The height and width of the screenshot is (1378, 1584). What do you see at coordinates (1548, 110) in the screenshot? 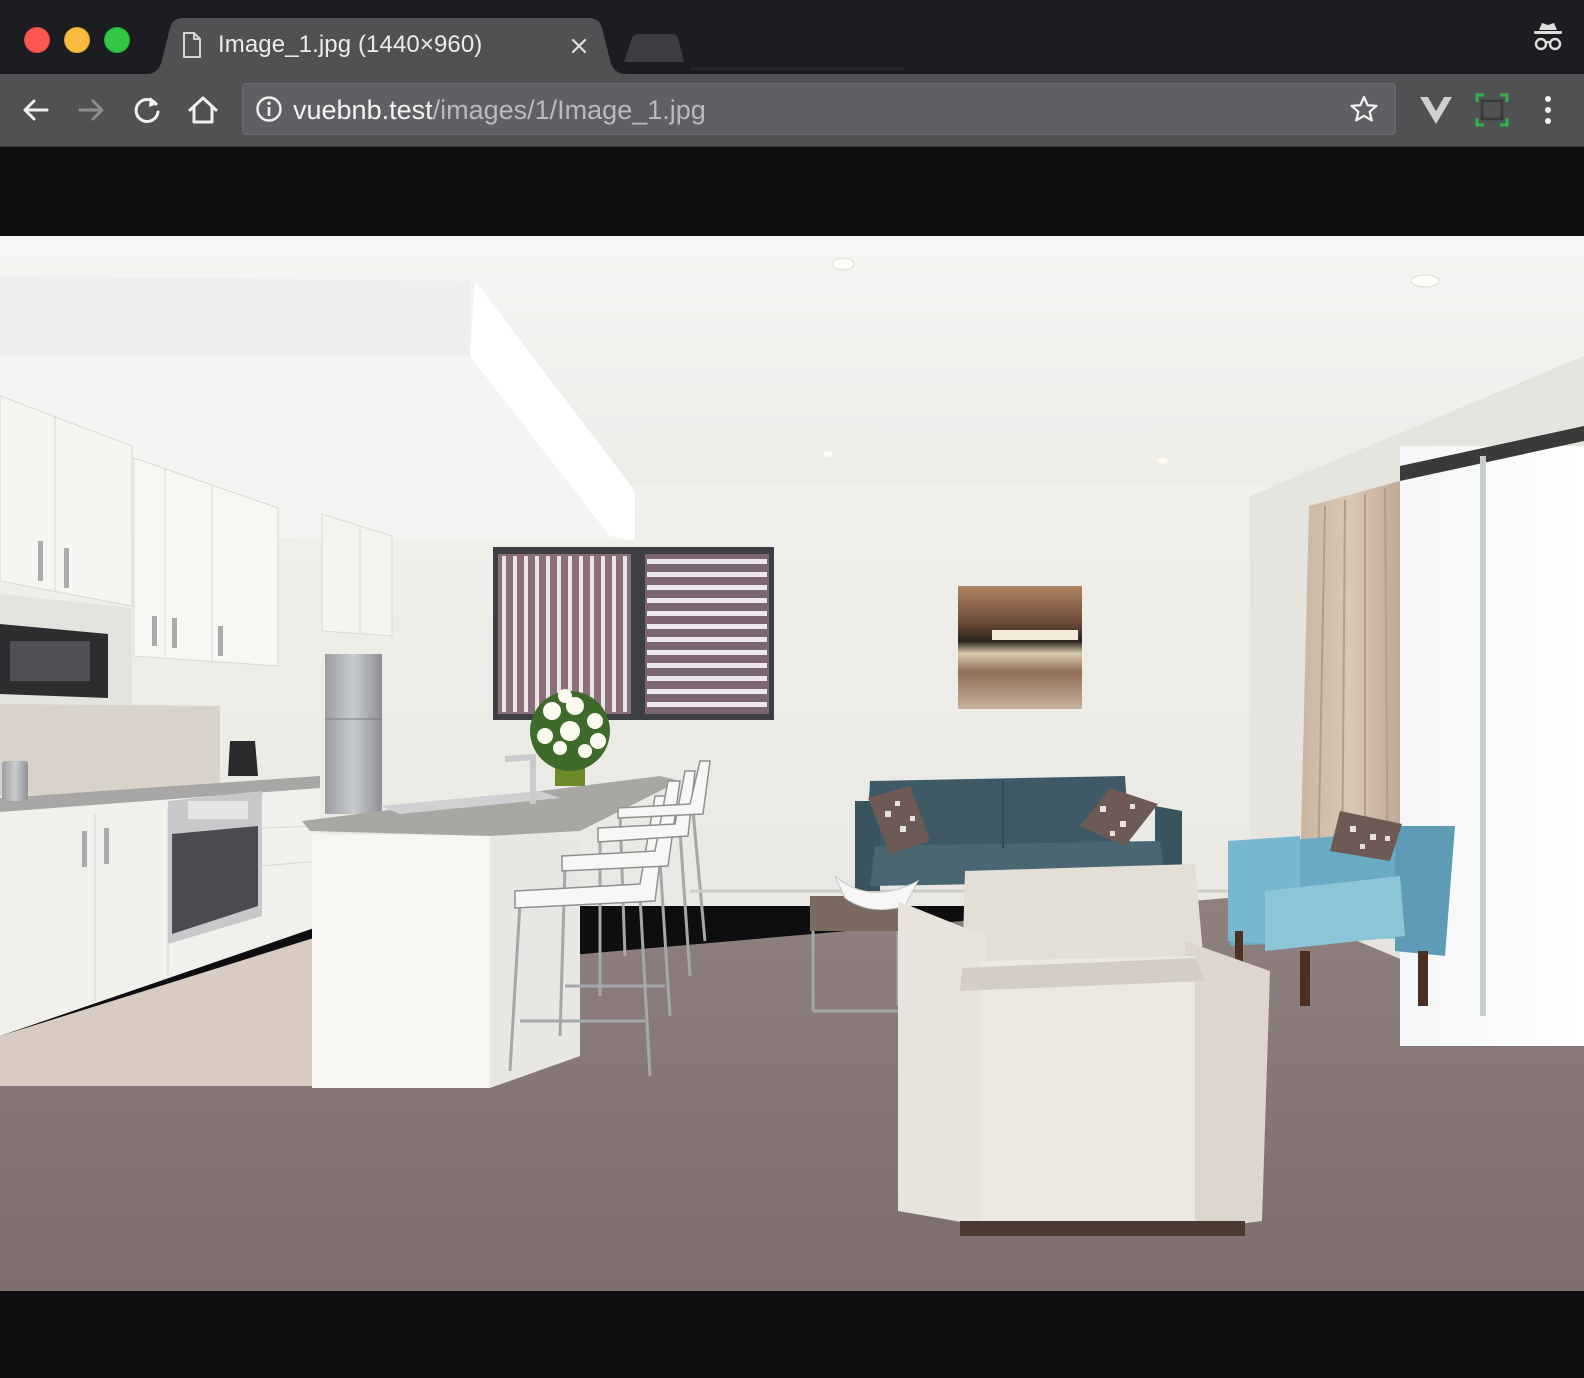
I see `more-menu-icon` at bounding box center [1548, 110].